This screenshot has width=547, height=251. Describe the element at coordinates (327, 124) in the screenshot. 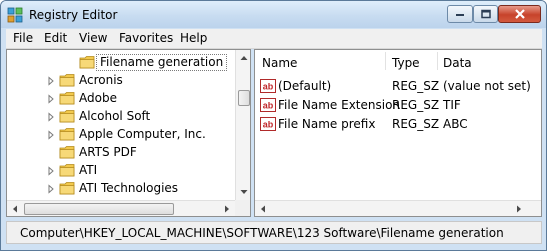

I see `value-name: File Name prefix` at that location.